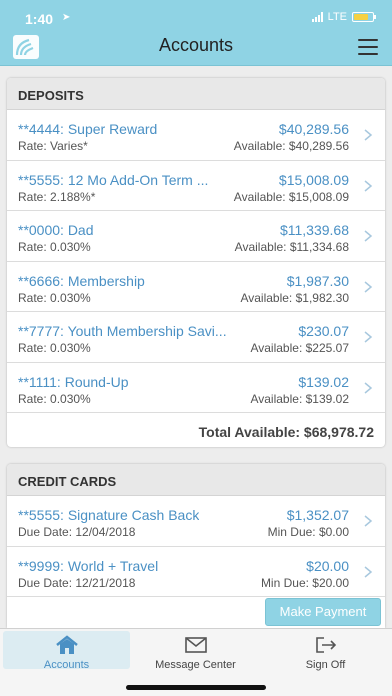 The image size is (392, 696). Describe the element at coordinates (196, 687) in the screenshot. I see `home-indicator` at that location.